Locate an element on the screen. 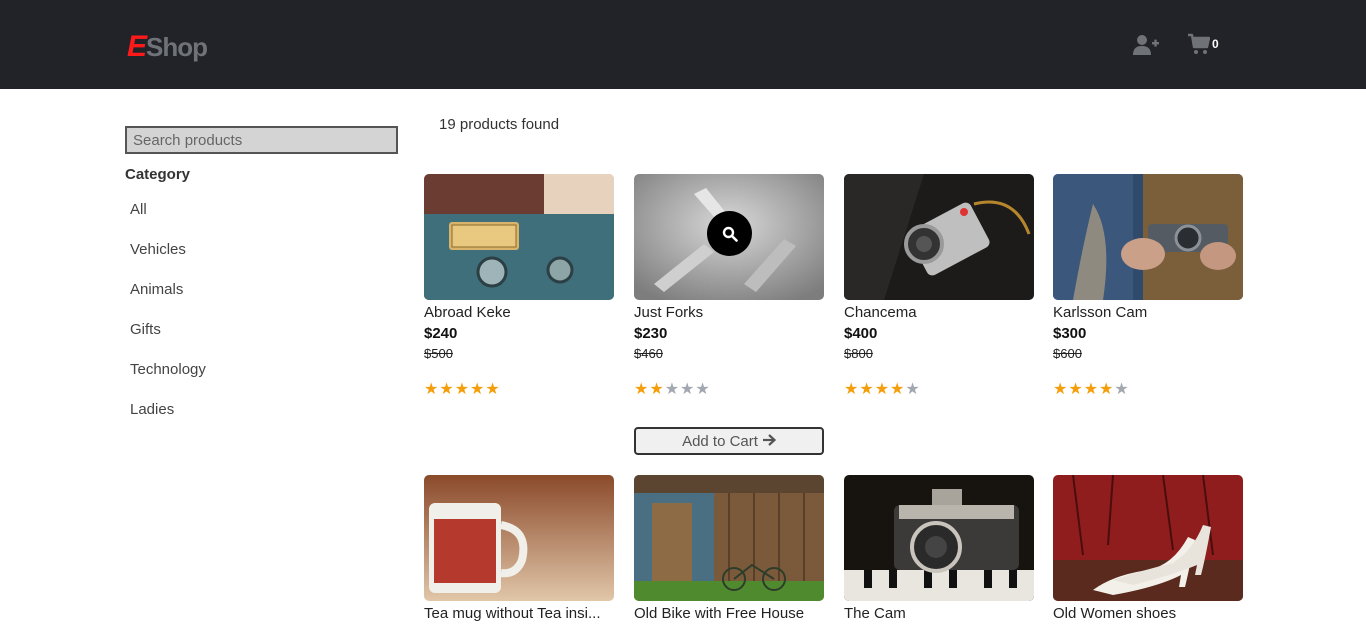  product-old-price: $500 is located at coordinates (438, 353).